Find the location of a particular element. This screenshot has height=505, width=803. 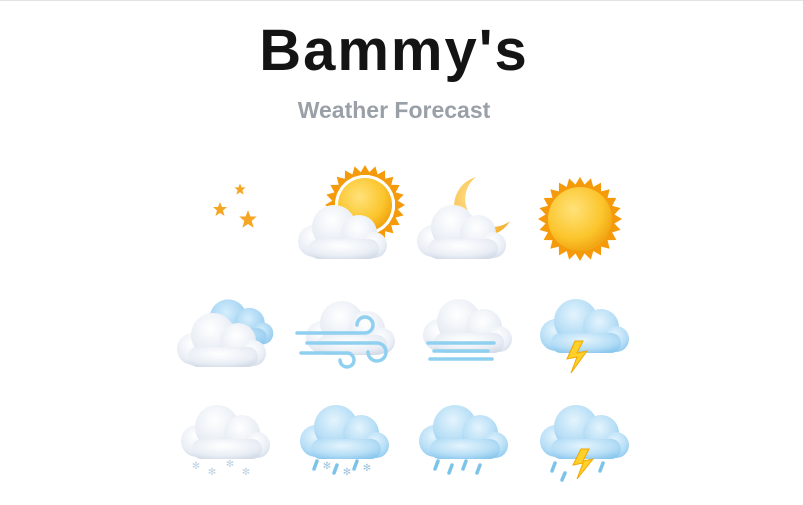

windy-icon is located at coordinates (341, 325).